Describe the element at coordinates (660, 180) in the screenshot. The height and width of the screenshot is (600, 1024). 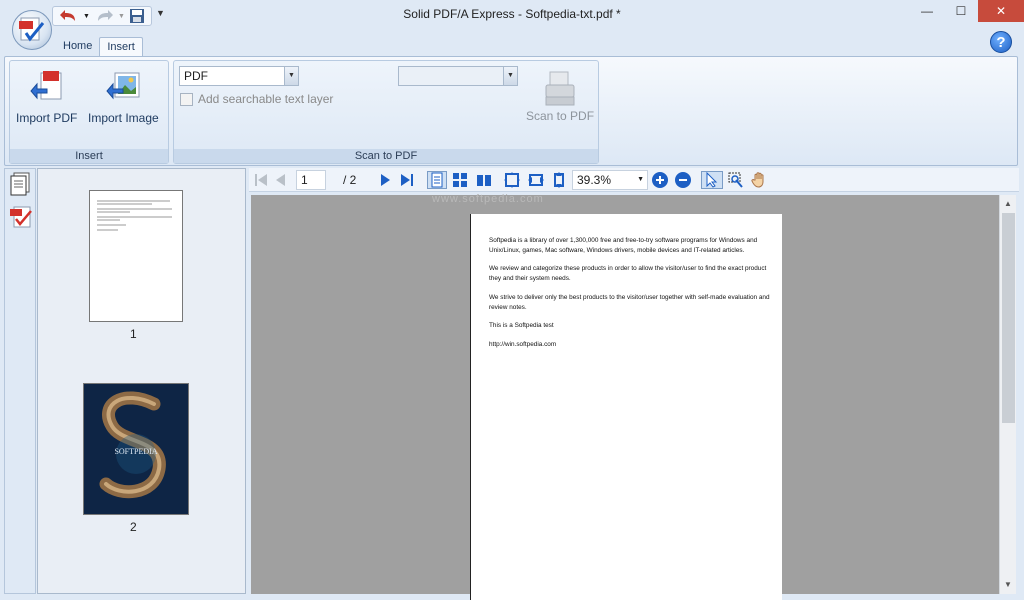
I see `zoom-in-icon` at that location.